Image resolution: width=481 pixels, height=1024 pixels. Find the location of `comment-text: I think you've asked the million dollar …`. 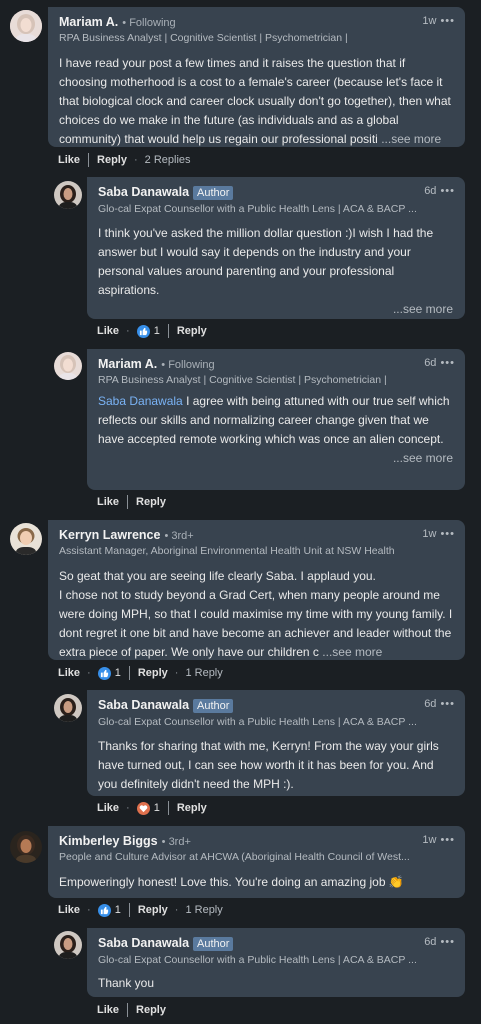

comment-text: I think you've asked the million dollar … is located at coordinates (266, 261).